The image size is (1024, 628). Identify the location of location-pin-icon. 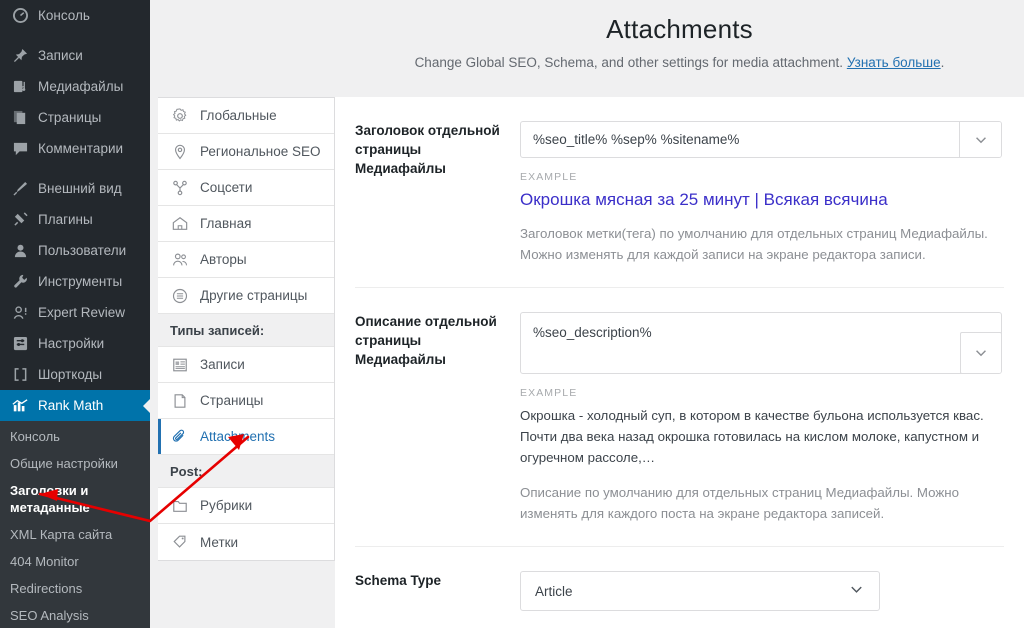
(180, 152).